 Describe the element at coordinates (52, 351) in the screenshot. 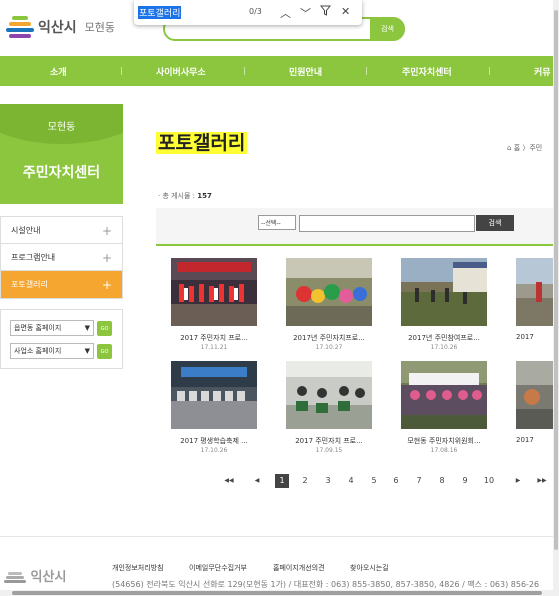

I see `office-homepage-select: 사업소 홈페이지 ▼` at that location.